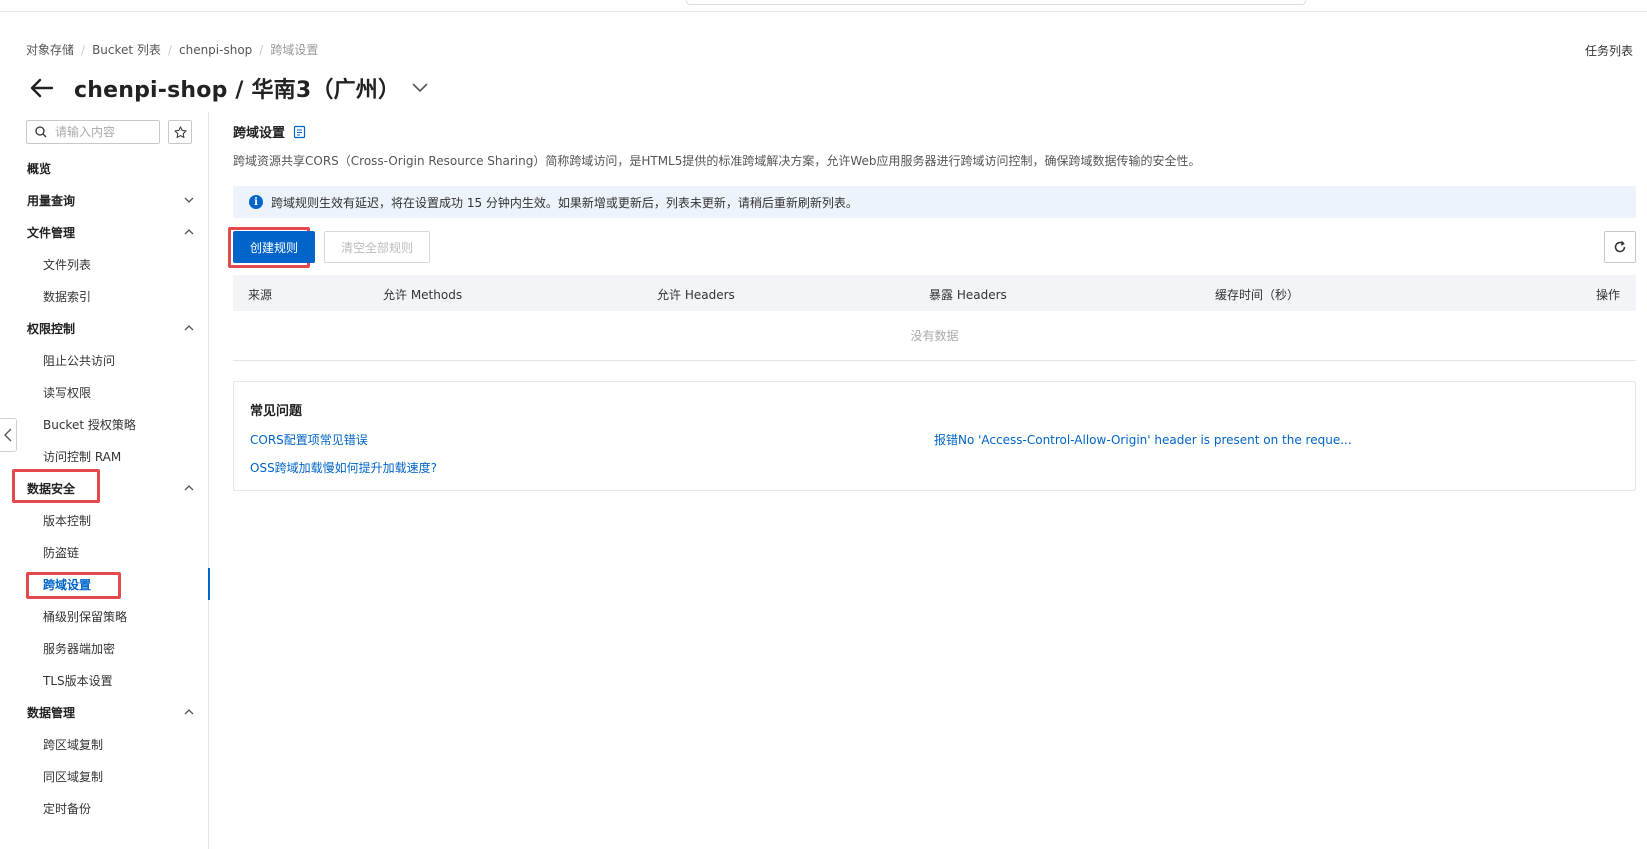 The width and height of the screenshot is (1647, 849). What do you see at coordinates (299, 132) in the screenshot?
I see `document-icon` at bounding box center [299, 132].